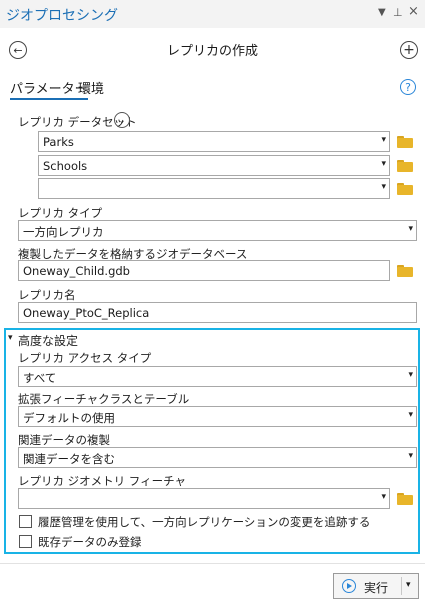  I want to click on close-icon: ×, so click(413, 11).